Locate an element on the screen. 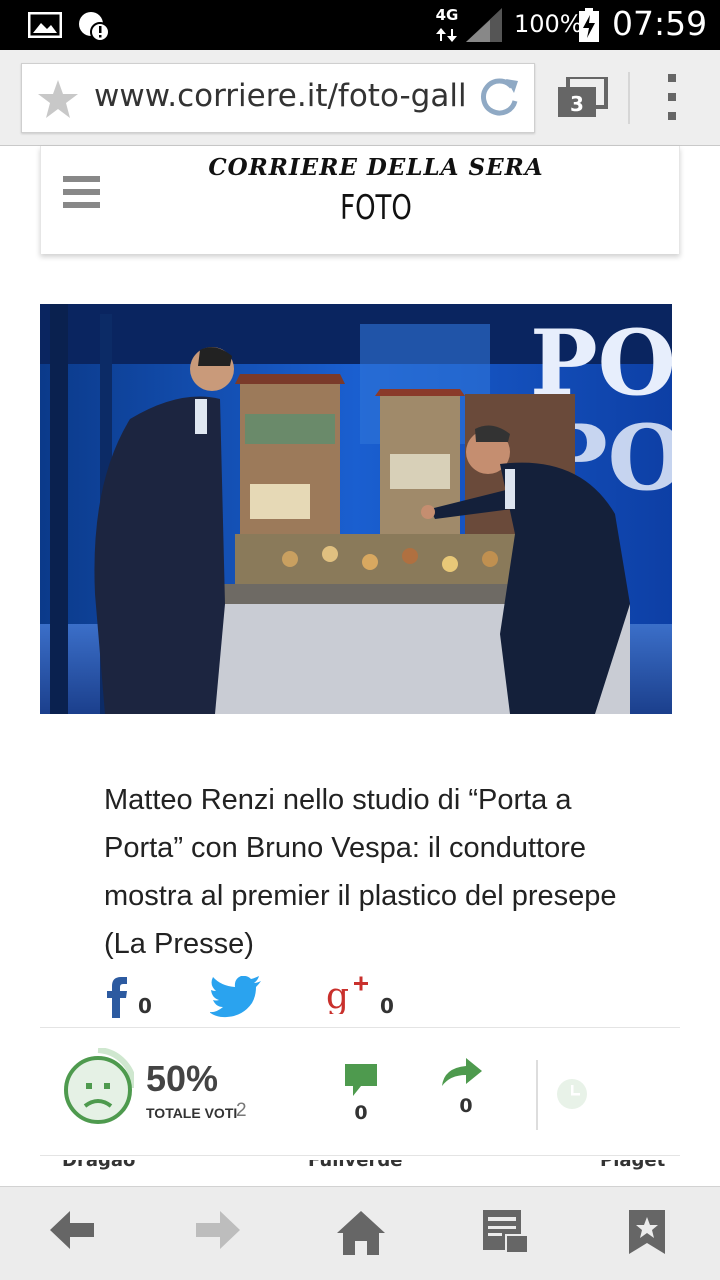 The image size is (720, 1280). network-type: 4G is located at coordinates (447, 15).